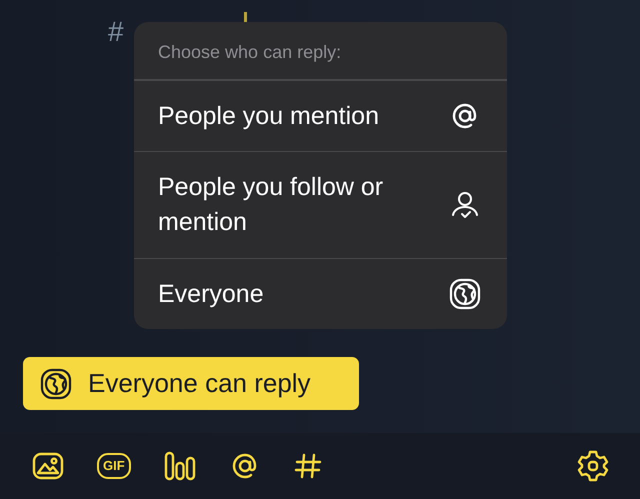 The image size is (640, 499). I want to click on reply-setting-button: Everyone can reply, so click(191, 383).